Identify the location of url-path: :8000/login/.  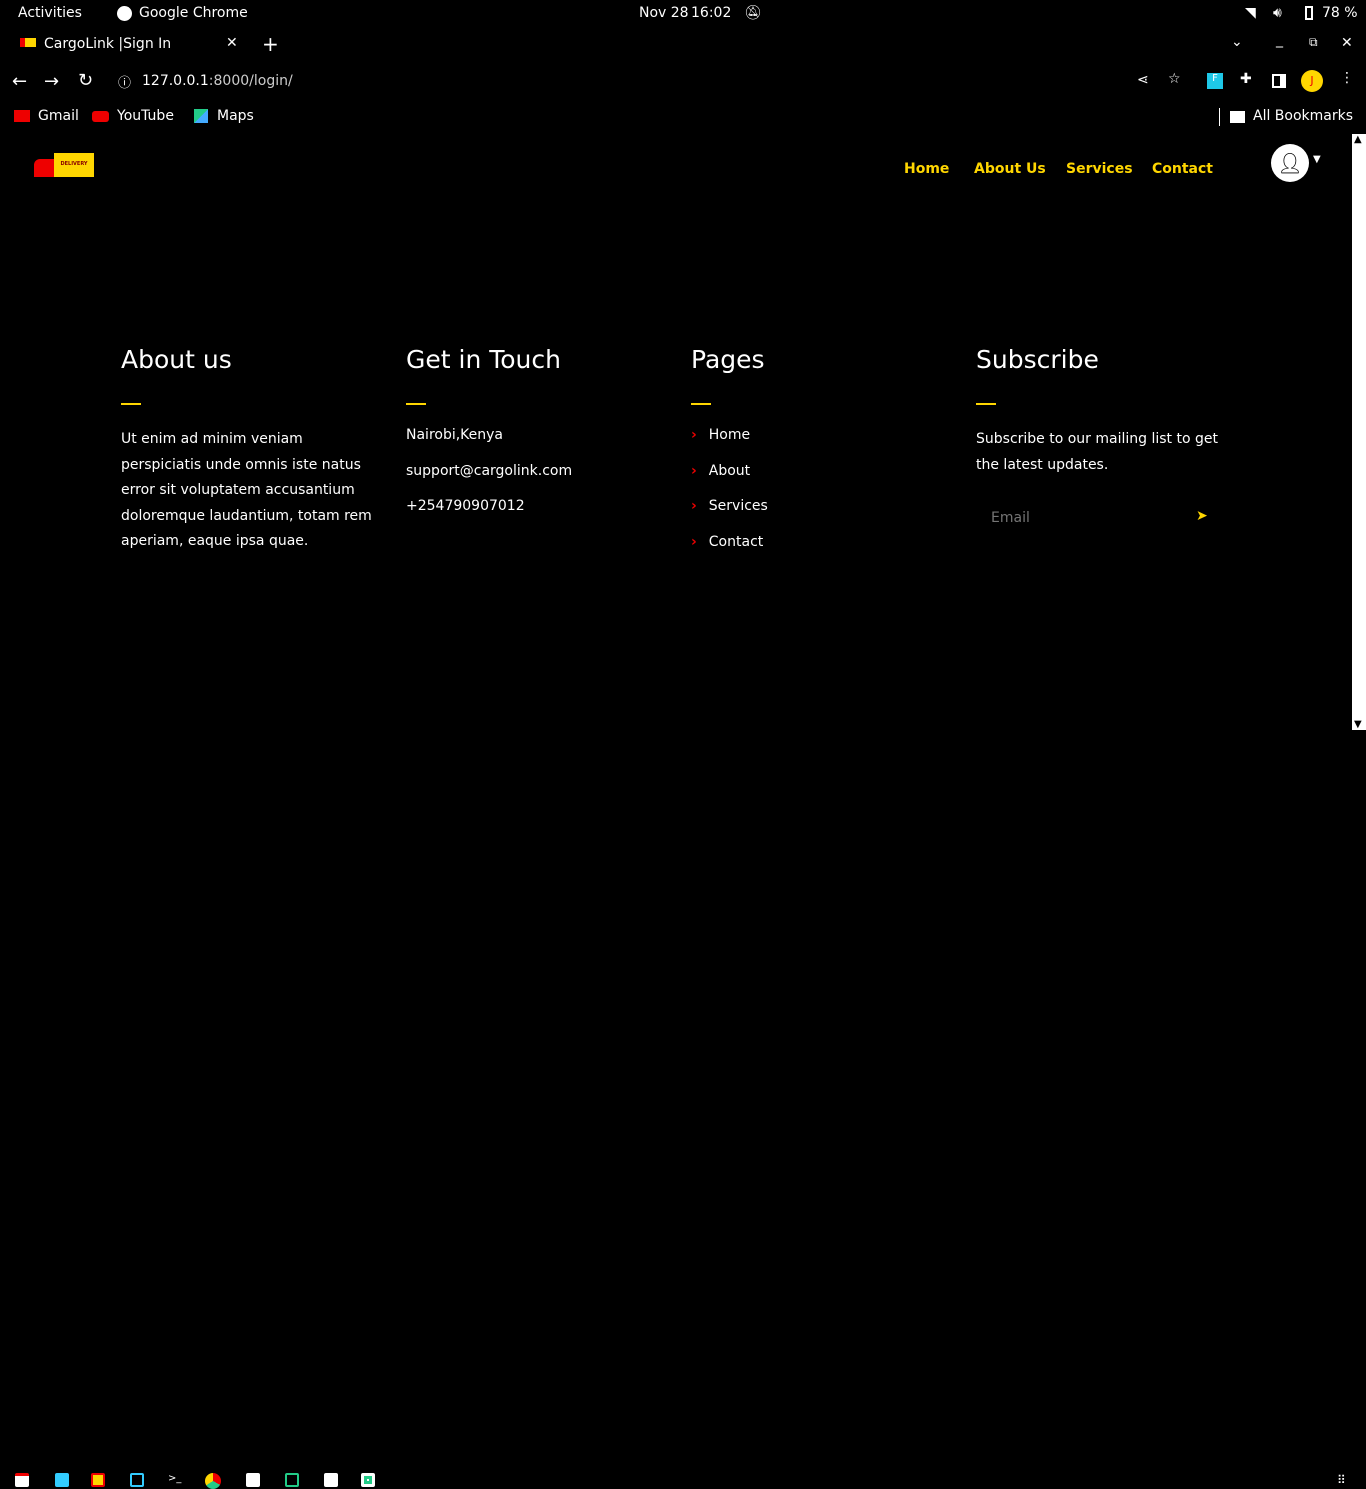
(250, 81).